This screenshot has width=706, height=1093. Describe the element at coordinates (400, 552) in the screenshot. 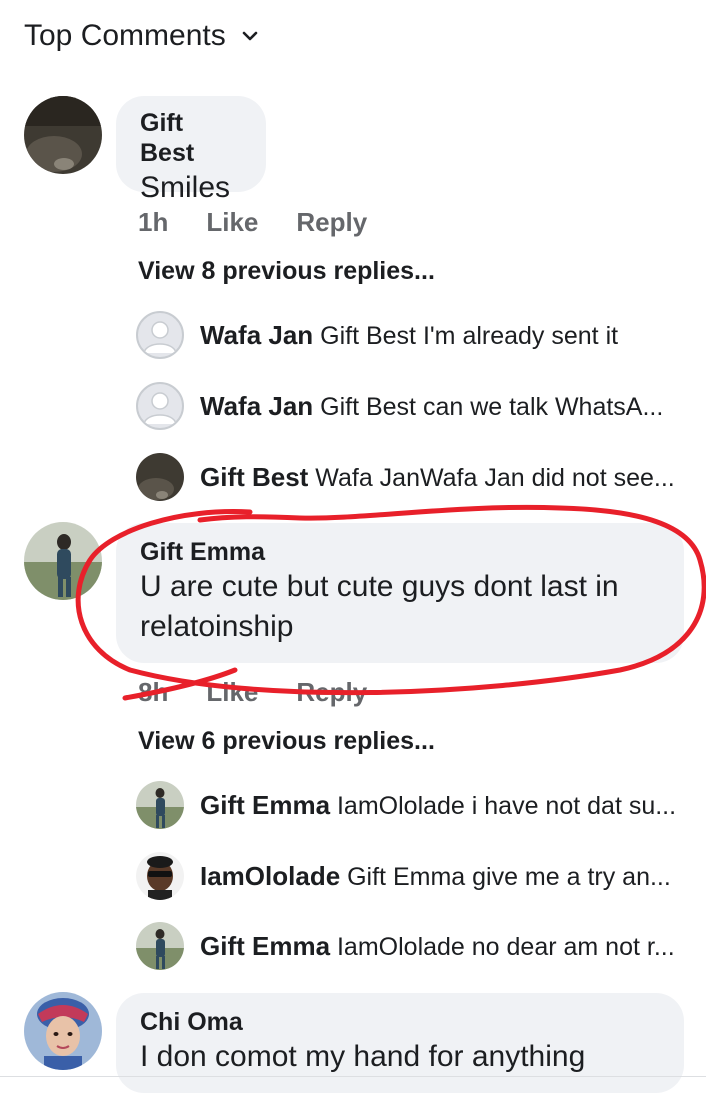

I see `comment-author: Gift Emma` at that location.